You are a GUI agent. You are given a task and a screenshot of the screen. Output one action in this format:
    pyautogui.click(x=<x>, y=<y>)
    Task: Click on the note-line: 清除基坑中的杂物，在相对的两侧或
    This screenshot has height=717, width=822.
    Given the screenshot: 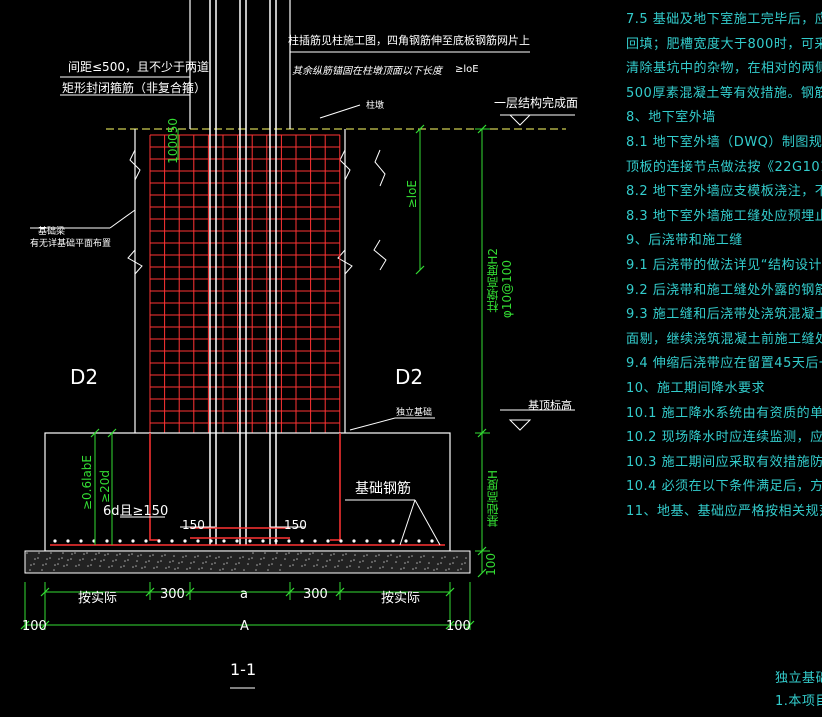 What is the action you would take?
    pyautogui.click(x=724, y=69)
    